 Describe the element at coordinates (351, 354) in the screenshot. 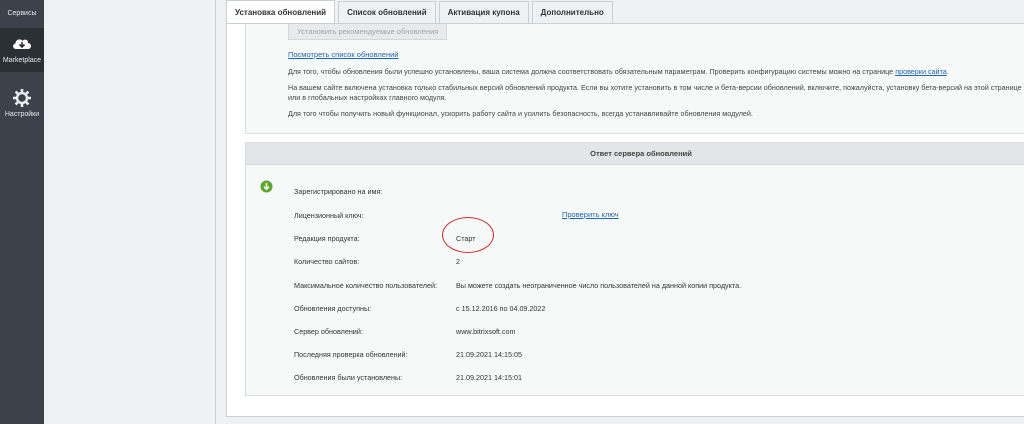

I see `row-label-last-check: Последняя проверка обновлений:` at that location.